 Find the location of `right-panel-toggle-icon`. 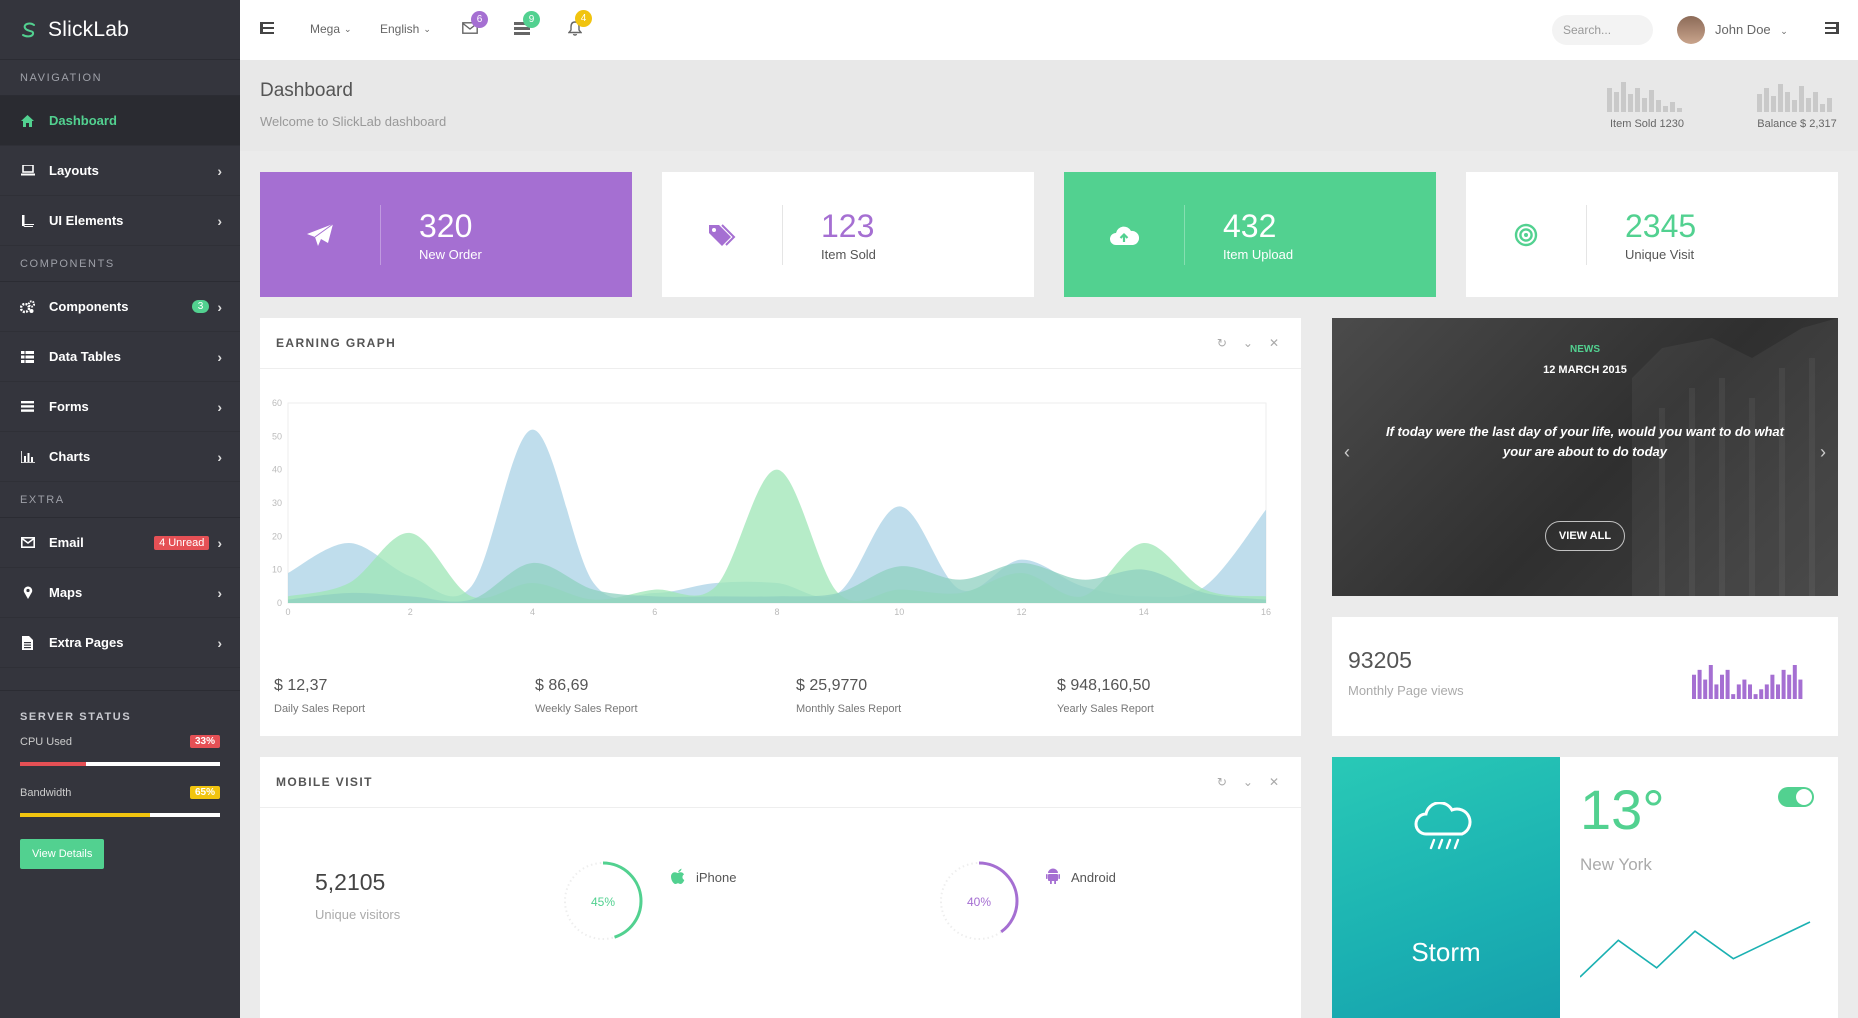

right-panel-toggle-icon is located at coordinates (1832, 29).